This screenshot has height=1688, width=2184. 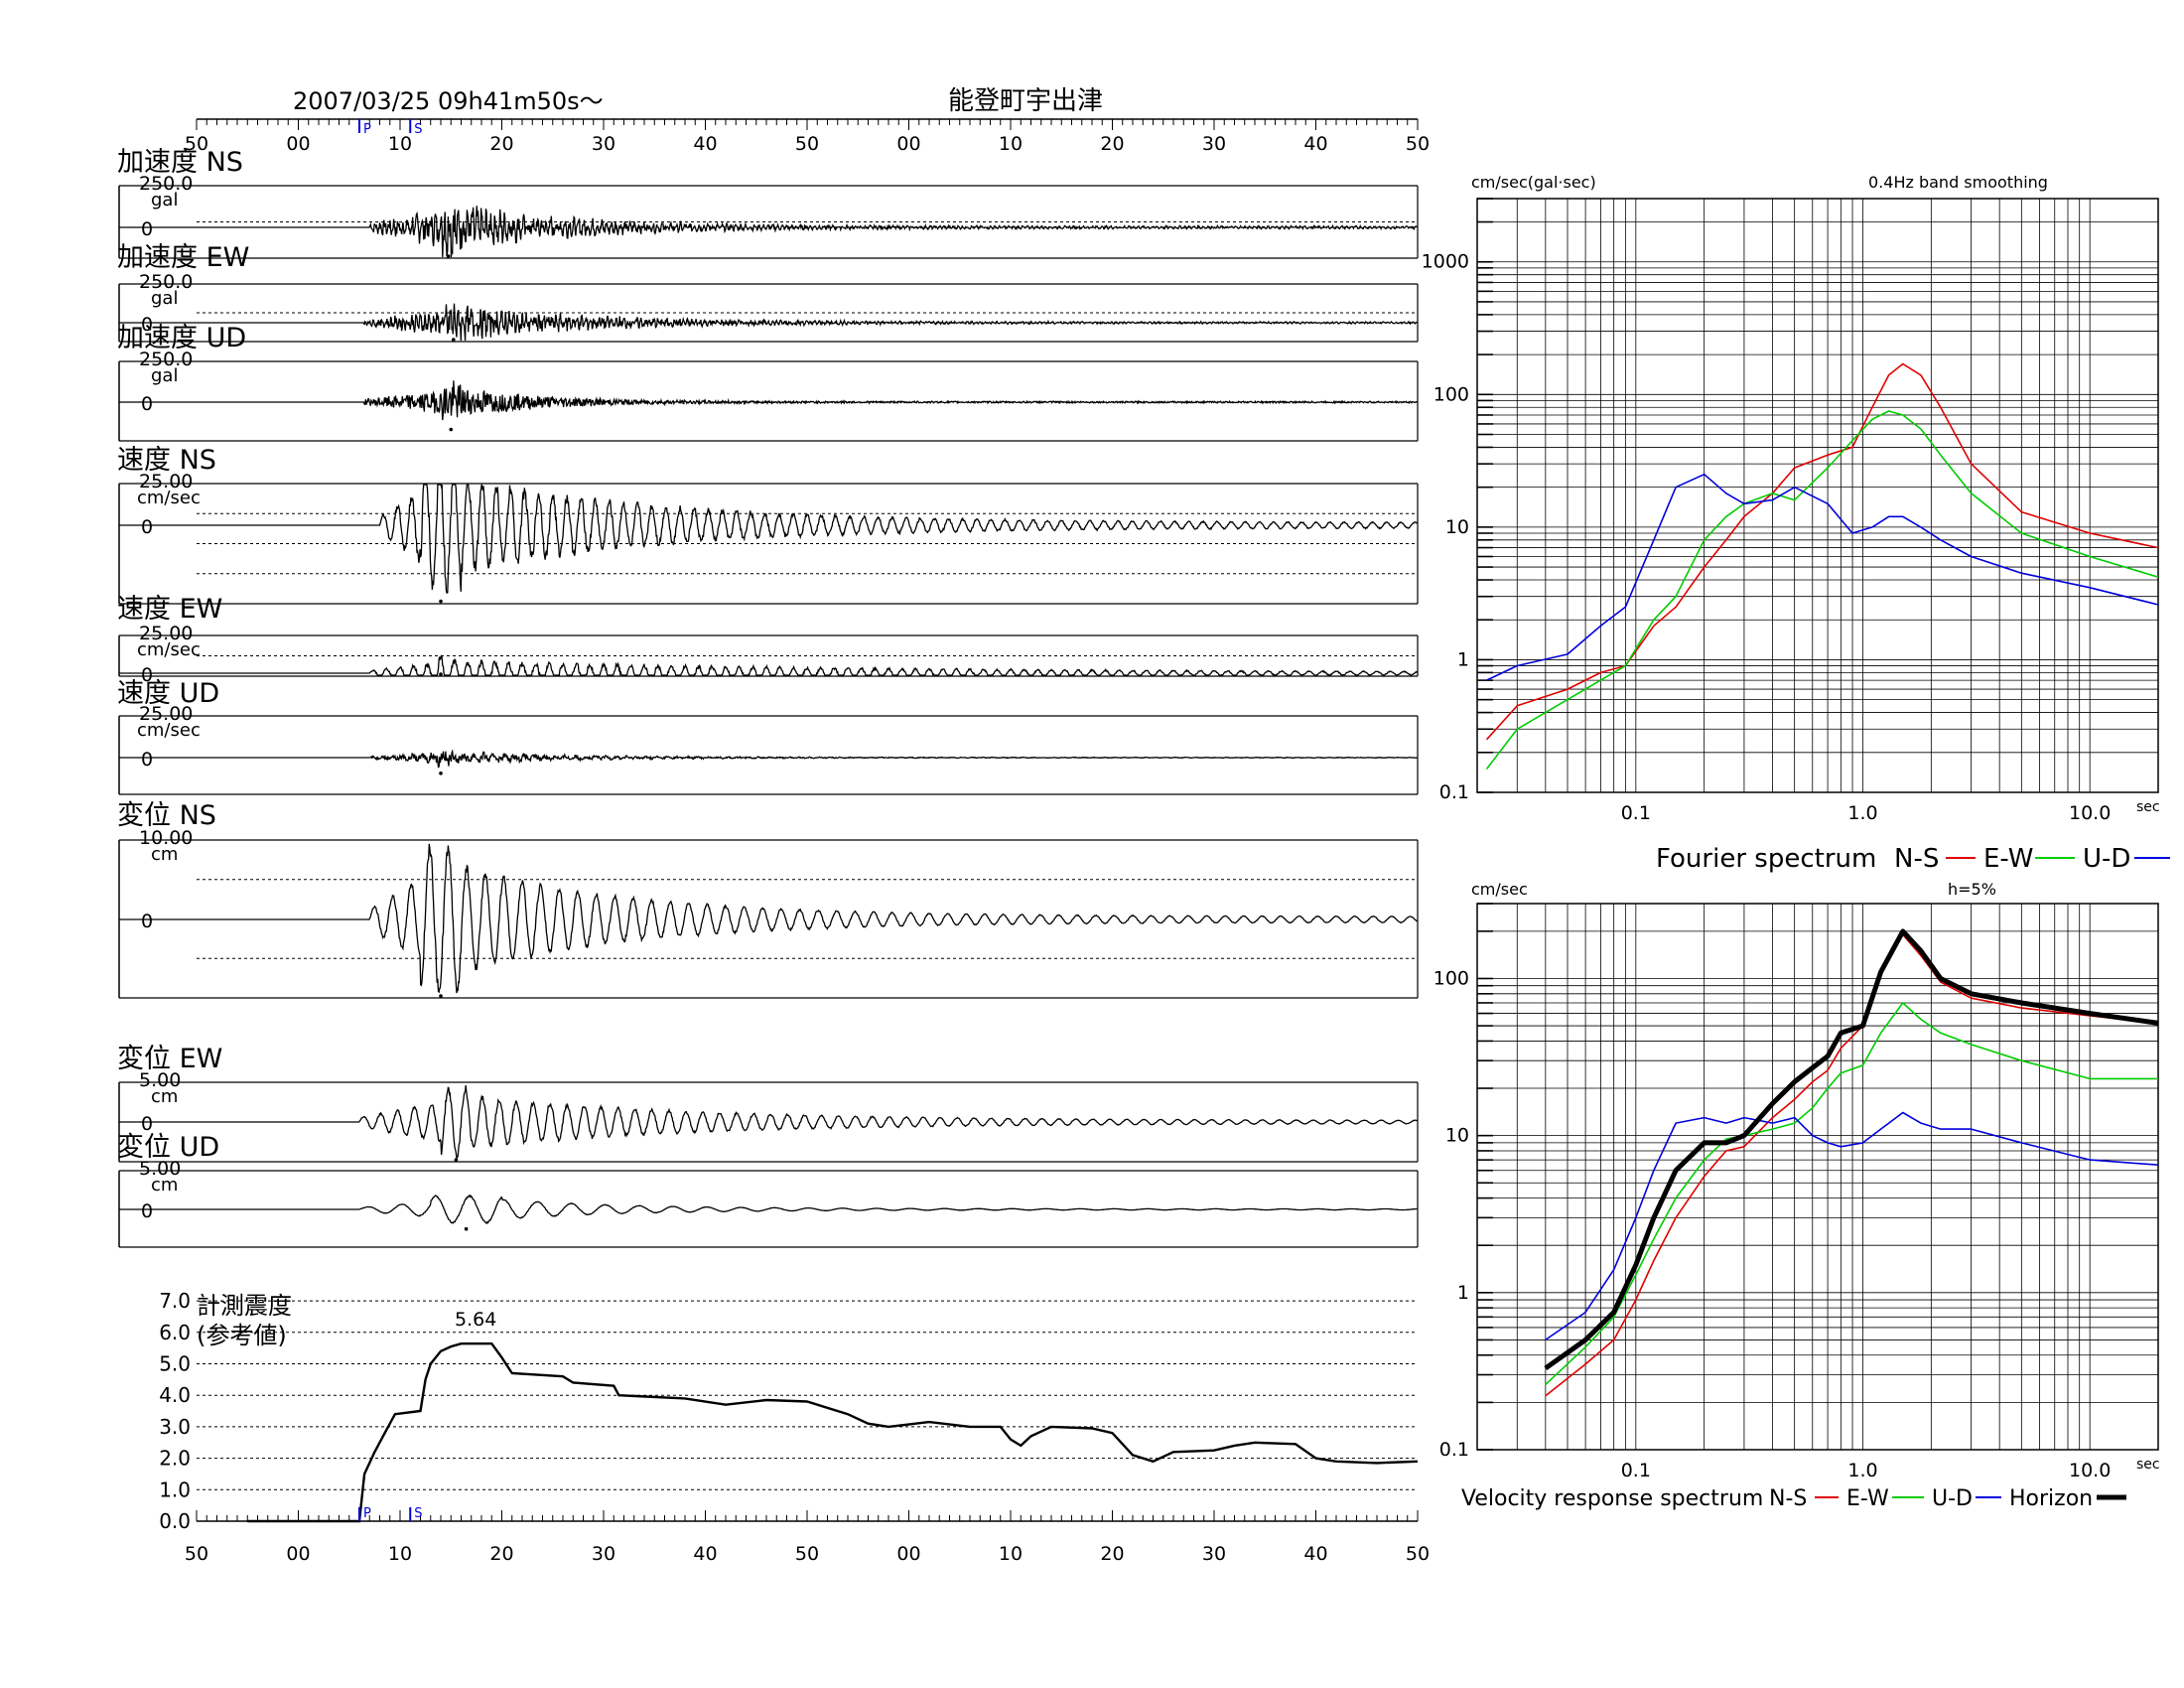 What do you see at coordinates (164, 1096) in the screenshot?
I see `panel-unit-label: cm` at bounding box center [164, 1096].